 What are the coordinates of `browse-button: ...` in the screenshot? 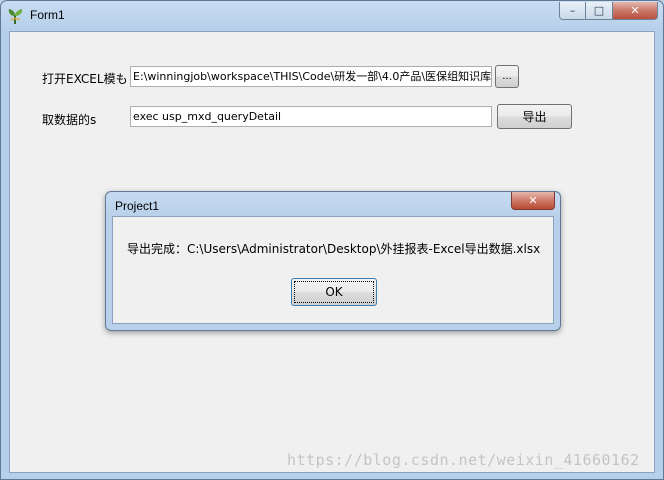 It's located at (507, 76).